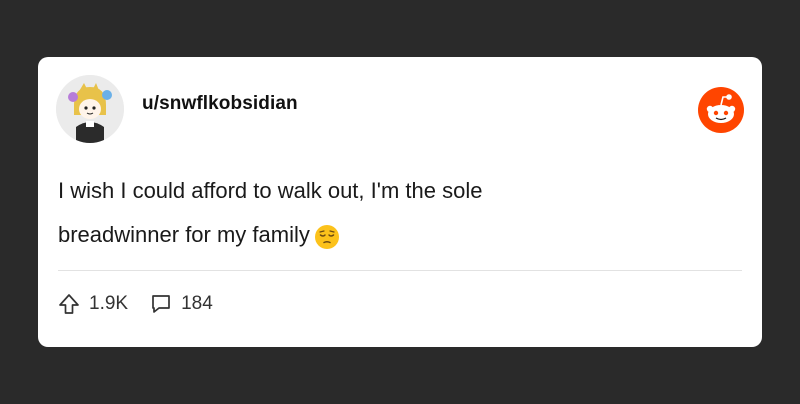 The width and height of the screenshot is (800, 404). Describe the element at coordinates (184, 234) in the screenshot. I see `post-line-2-text: breadwinner for my family` at that location.